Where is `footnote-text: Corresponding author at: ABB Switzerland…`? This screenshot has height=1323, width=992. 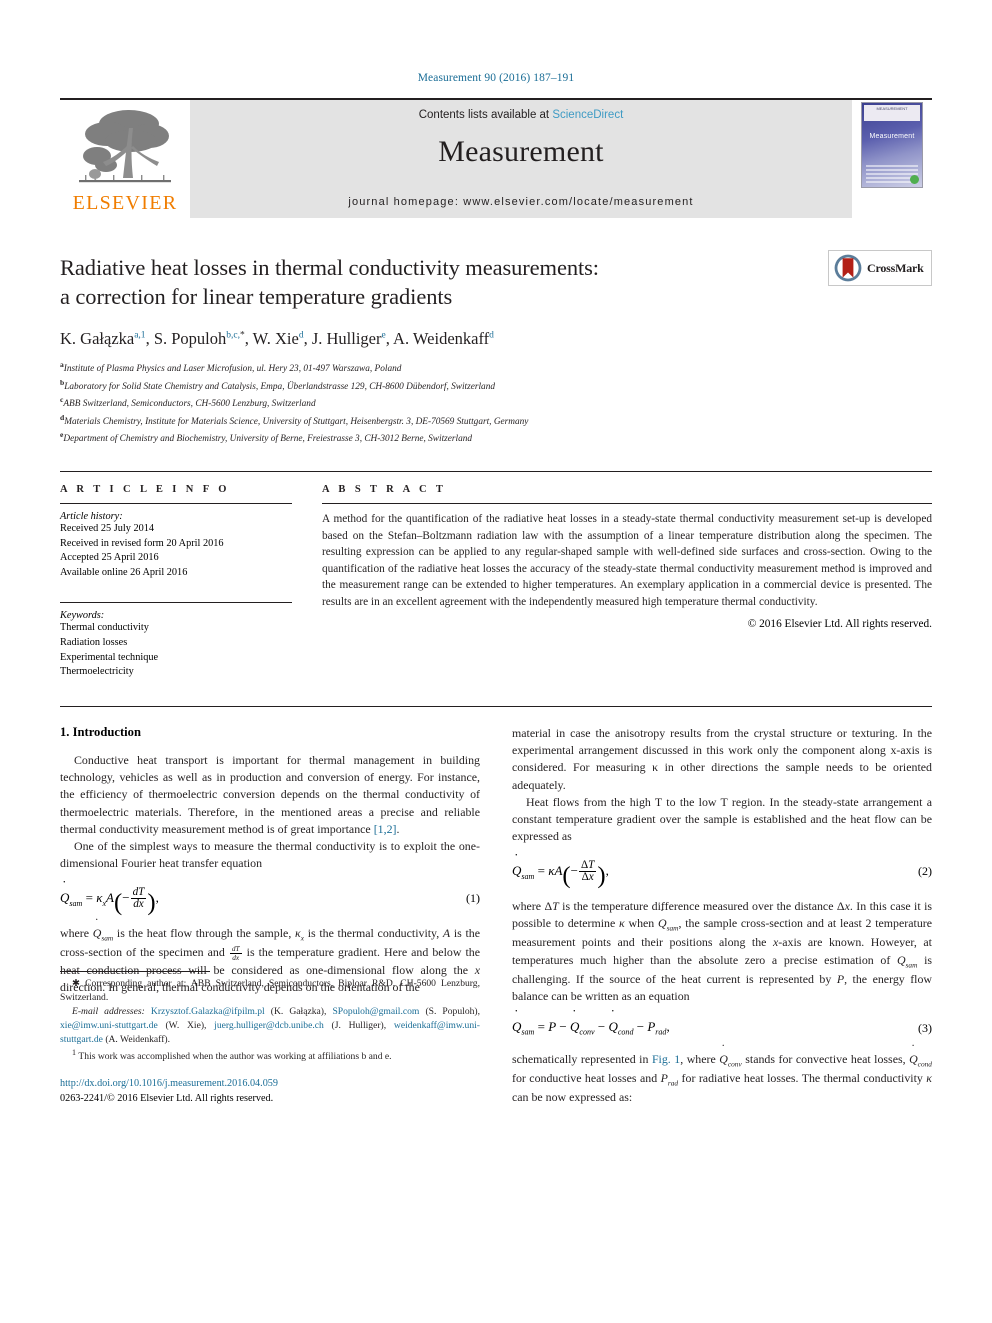 footnote-text: Corresponding author at: ABB Switzerland… is located at coordinates (270, 991).